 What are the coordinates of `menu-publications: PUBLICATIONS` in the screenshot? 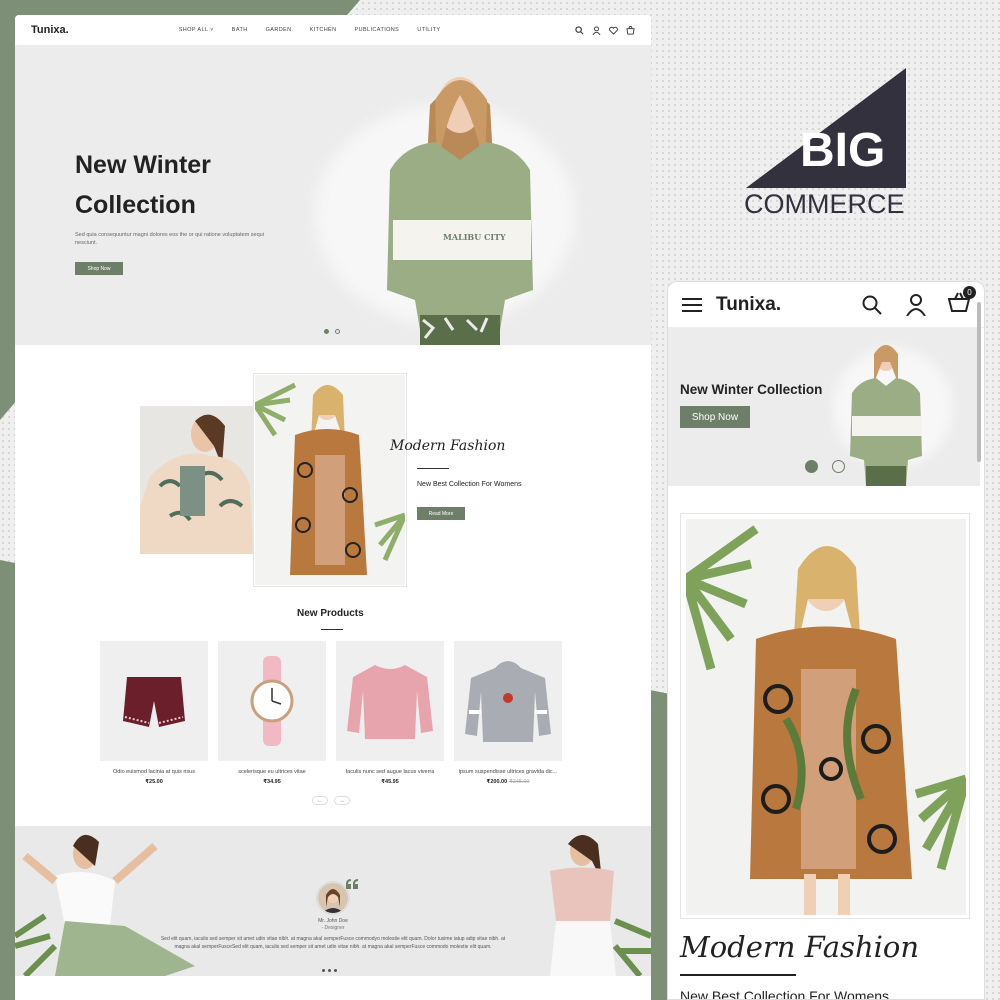 It's located at (377, 30).